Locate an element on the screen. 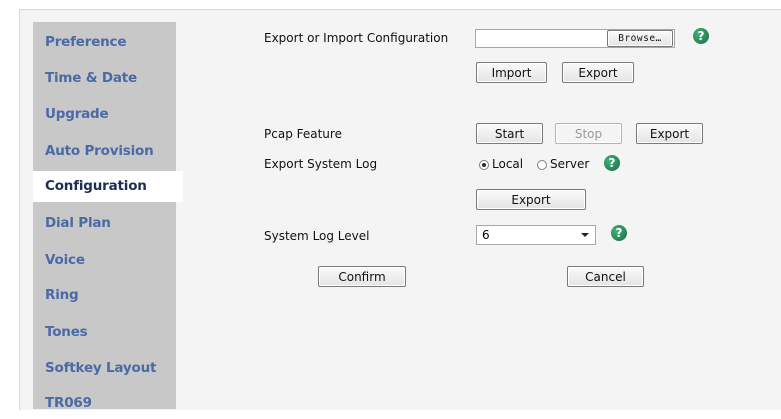  sidebar-item-tr069: TR069 is located at coordinates (104, 403).